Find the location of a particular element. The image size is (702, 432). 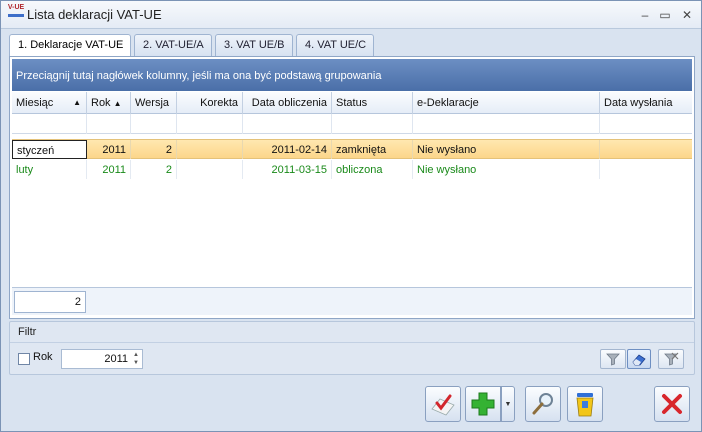

rok-checkbox is located at coordinates (24, 359).